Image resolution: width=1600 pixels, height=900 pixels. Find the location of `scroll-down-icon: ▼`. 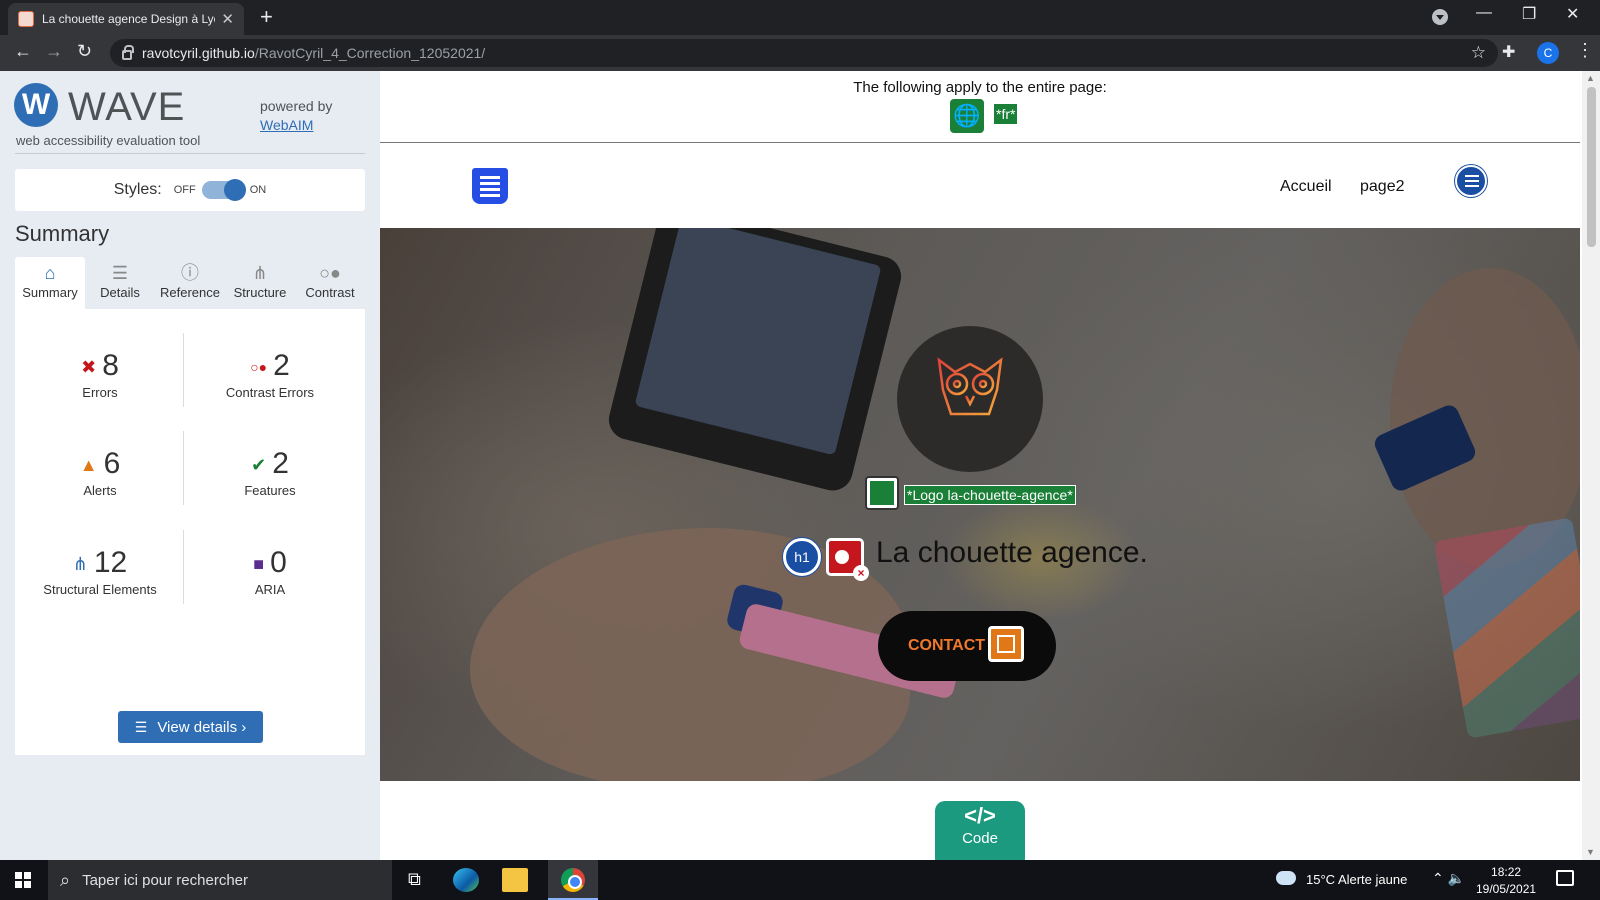

scroll-down-icon: ▼ is located at coordinates (1590, 852).